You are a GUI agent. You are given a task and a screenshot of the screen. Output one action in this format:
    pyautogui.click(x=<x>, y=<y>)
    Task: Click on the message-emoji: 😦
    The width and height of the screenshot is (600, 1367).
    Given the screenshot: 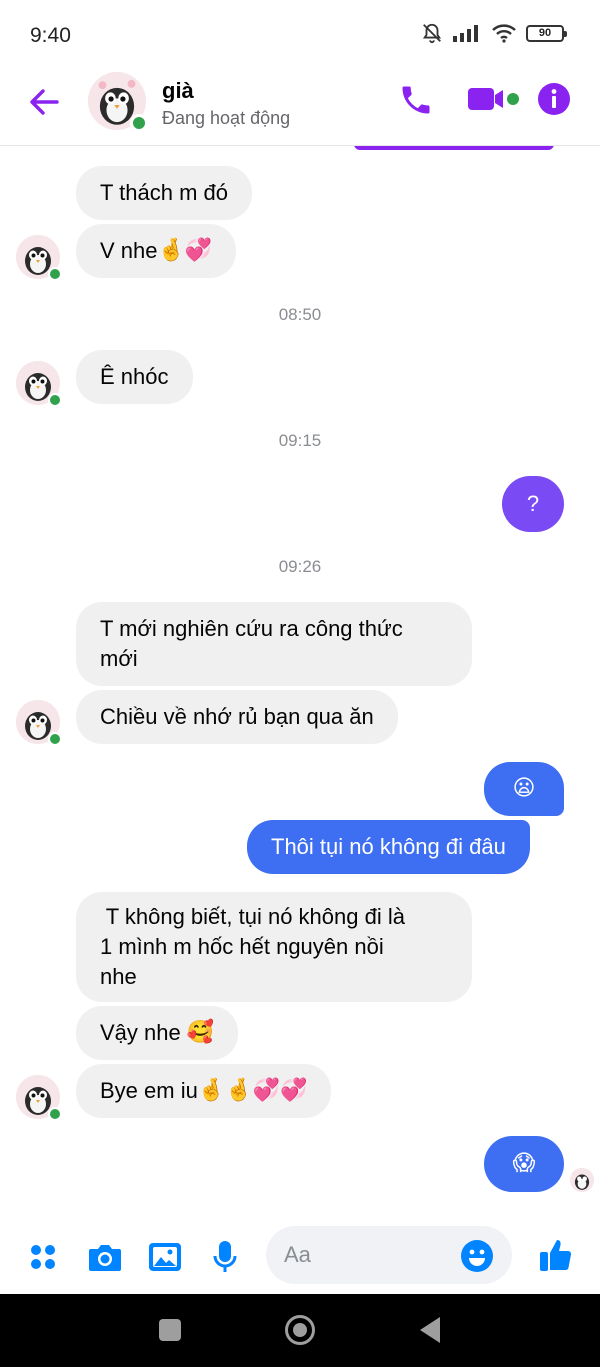 What is the action you would take?
    pyautogui.click(x=524, y=788)
    